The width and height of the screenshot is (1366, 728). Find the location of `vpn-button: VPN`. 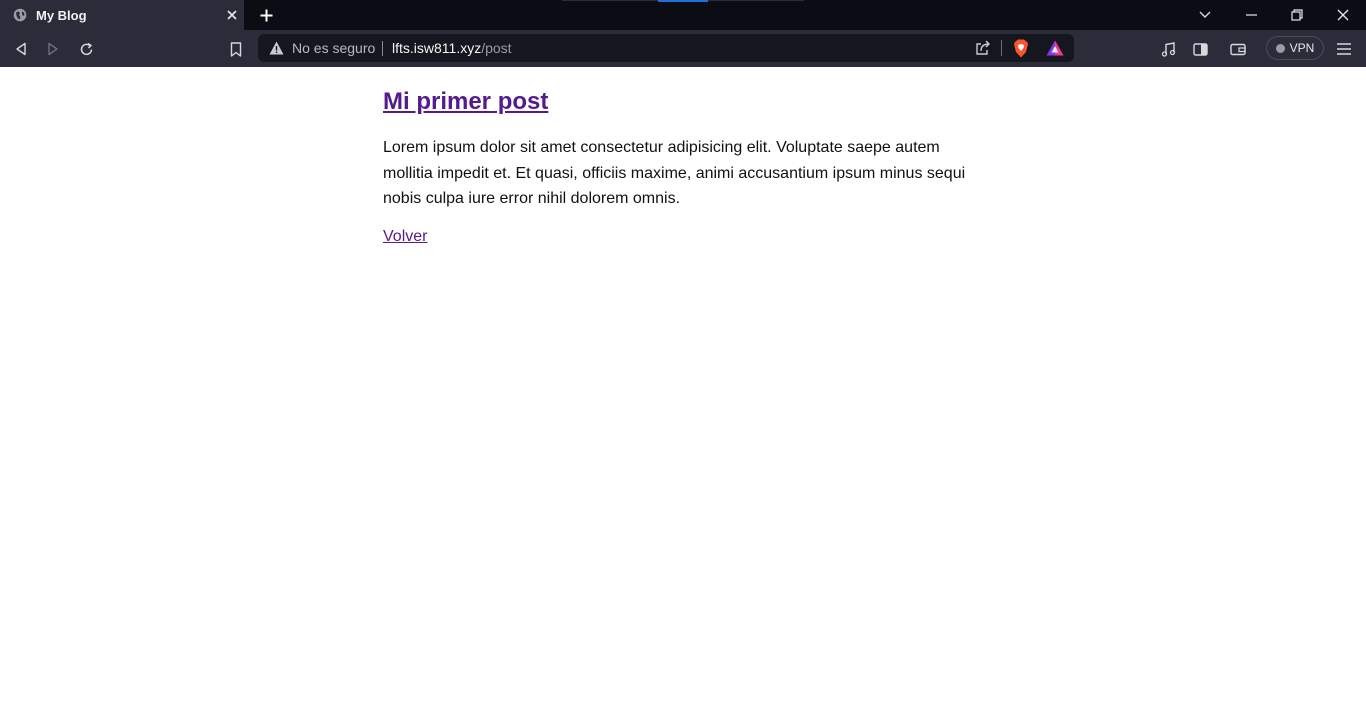

vpn-button: VPN is located at coordinates (1295, 48).